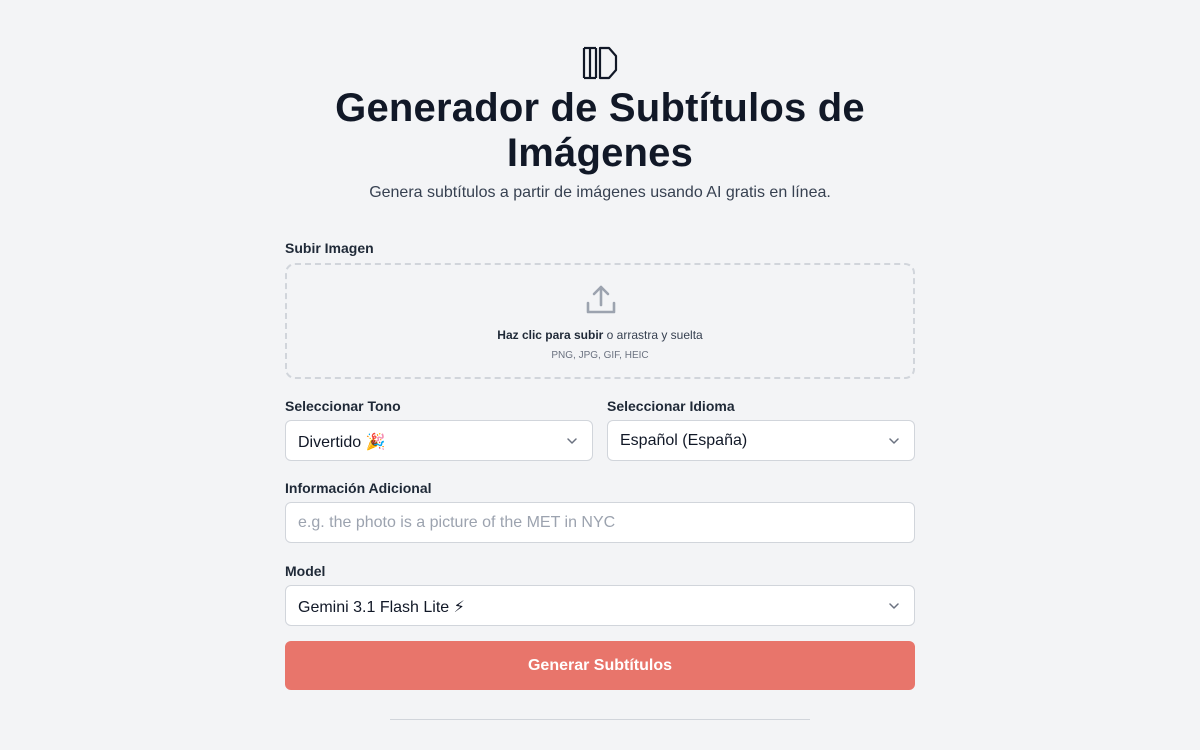 The height and width of the screenshot is (750, 1200). I want to click on page-title: Generador de Subtítulos de Imágenes, so click(600, 131).